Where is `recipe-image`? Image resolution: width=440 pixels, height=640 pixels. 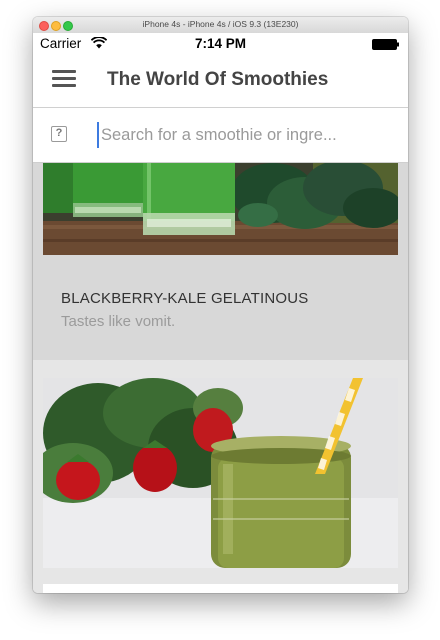 recipe-image is located at coordinates (220, 209).